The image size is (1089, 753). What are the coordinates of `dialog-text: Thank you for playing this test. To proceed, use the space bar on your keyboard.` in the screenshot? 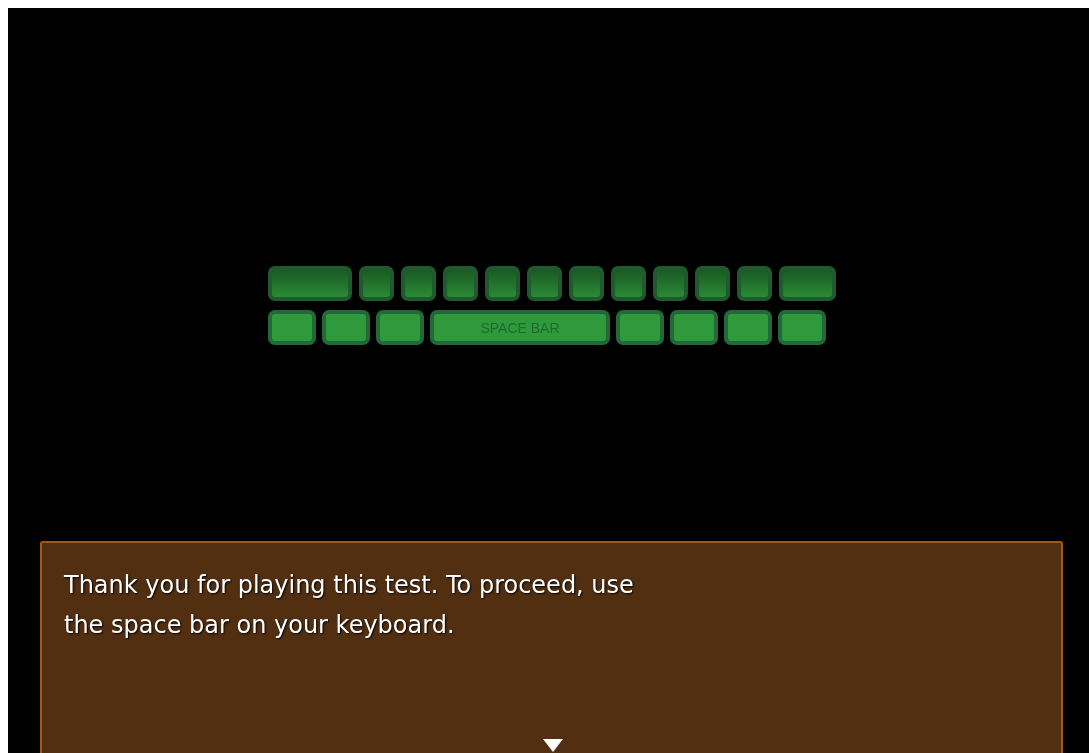 It's located at (349, 605).